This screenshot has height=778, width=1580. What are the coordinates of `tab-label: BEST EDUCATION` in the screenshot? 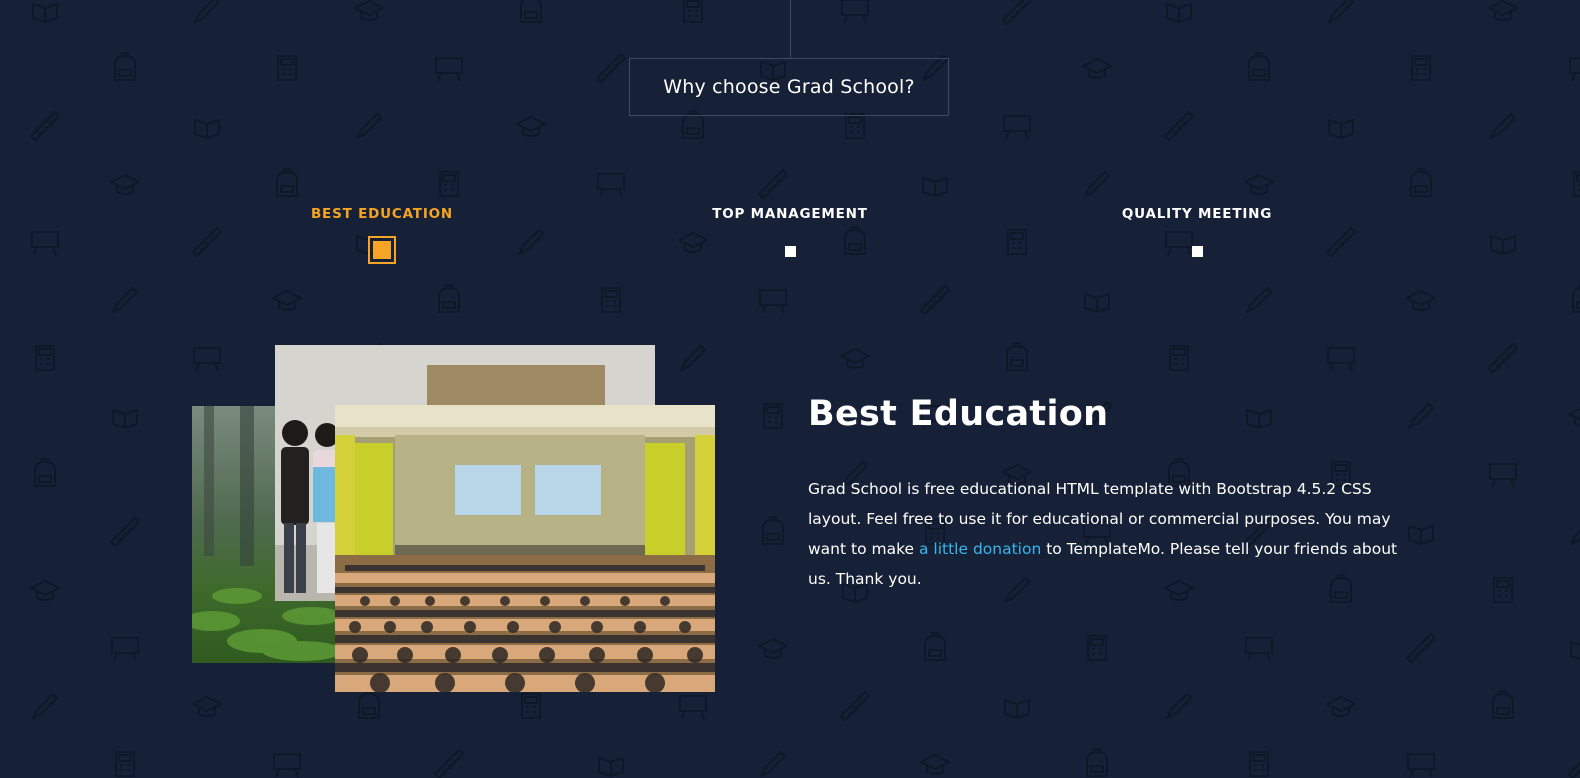 It's located at (382, 214).